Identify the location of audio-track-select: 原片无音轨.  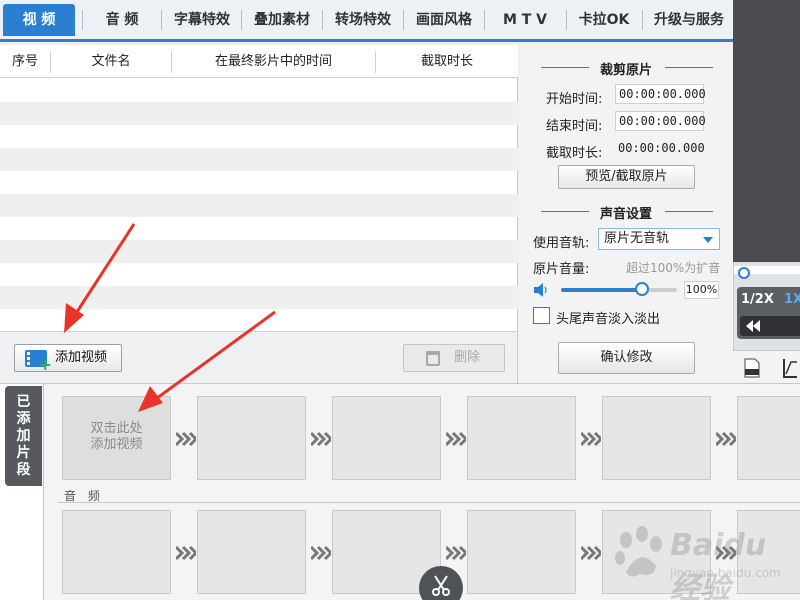
(659, 239).